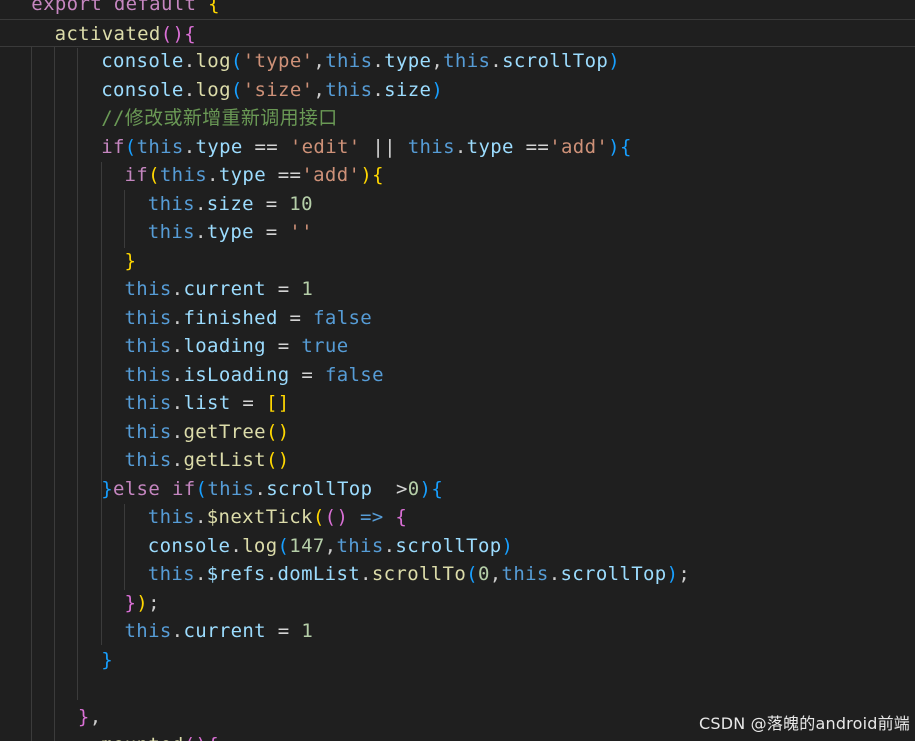 The height and width of the screenshot is (741, 915). I want to click on code-line: console.log('size',this.size), so click(457, 90).